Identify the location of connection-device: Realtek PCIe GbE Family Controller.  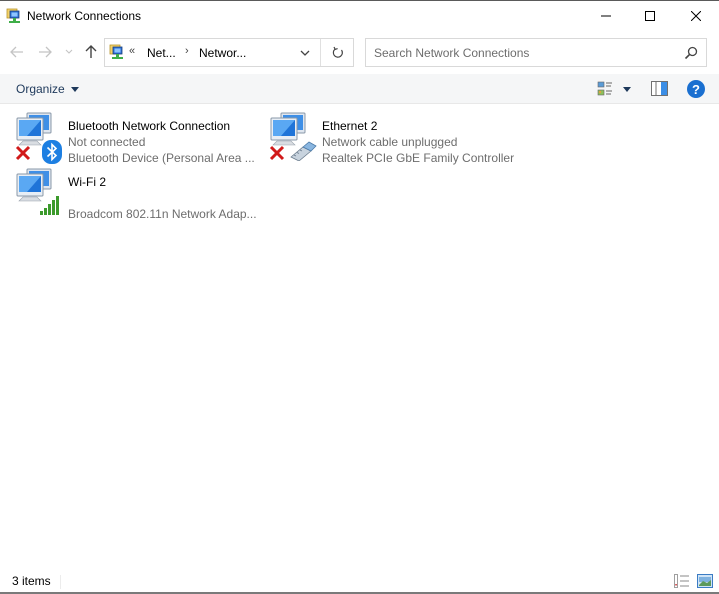
(418, 158).